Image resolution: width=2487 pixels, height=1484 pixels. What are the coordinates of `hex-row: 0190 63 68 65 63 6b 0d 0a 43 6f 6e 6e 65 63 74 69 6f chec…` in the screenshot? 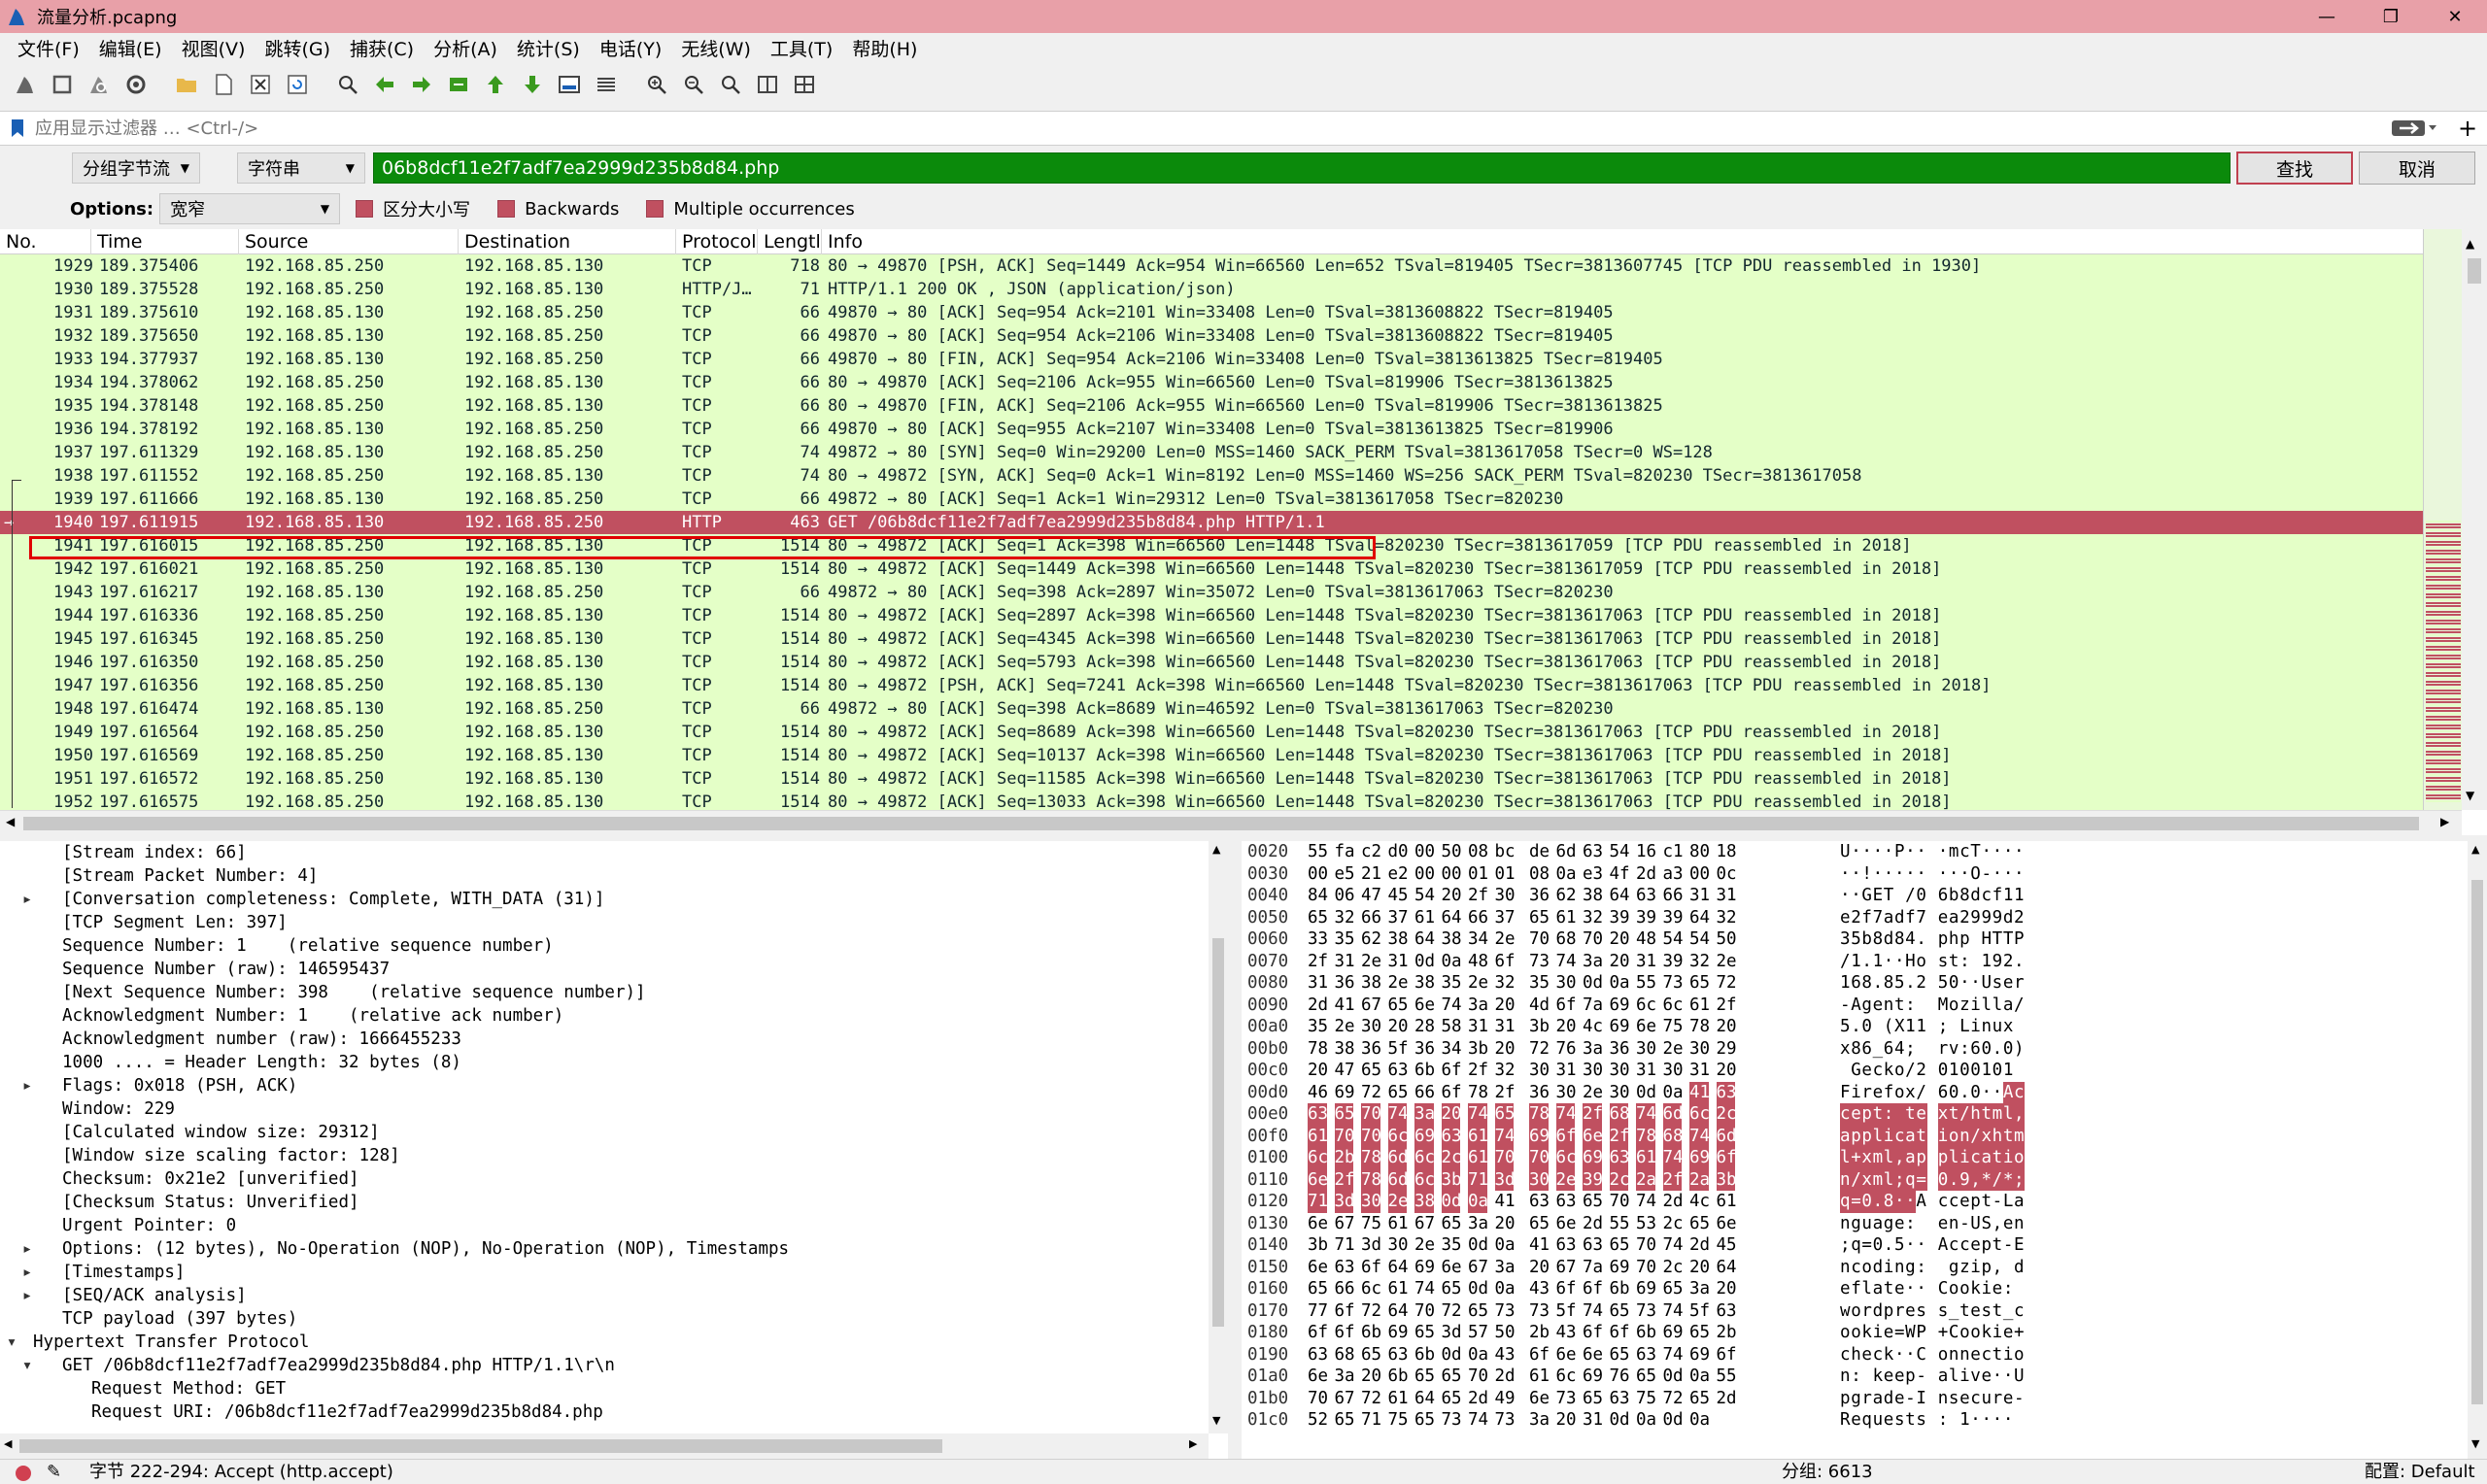 It's located at (1844, 1355).